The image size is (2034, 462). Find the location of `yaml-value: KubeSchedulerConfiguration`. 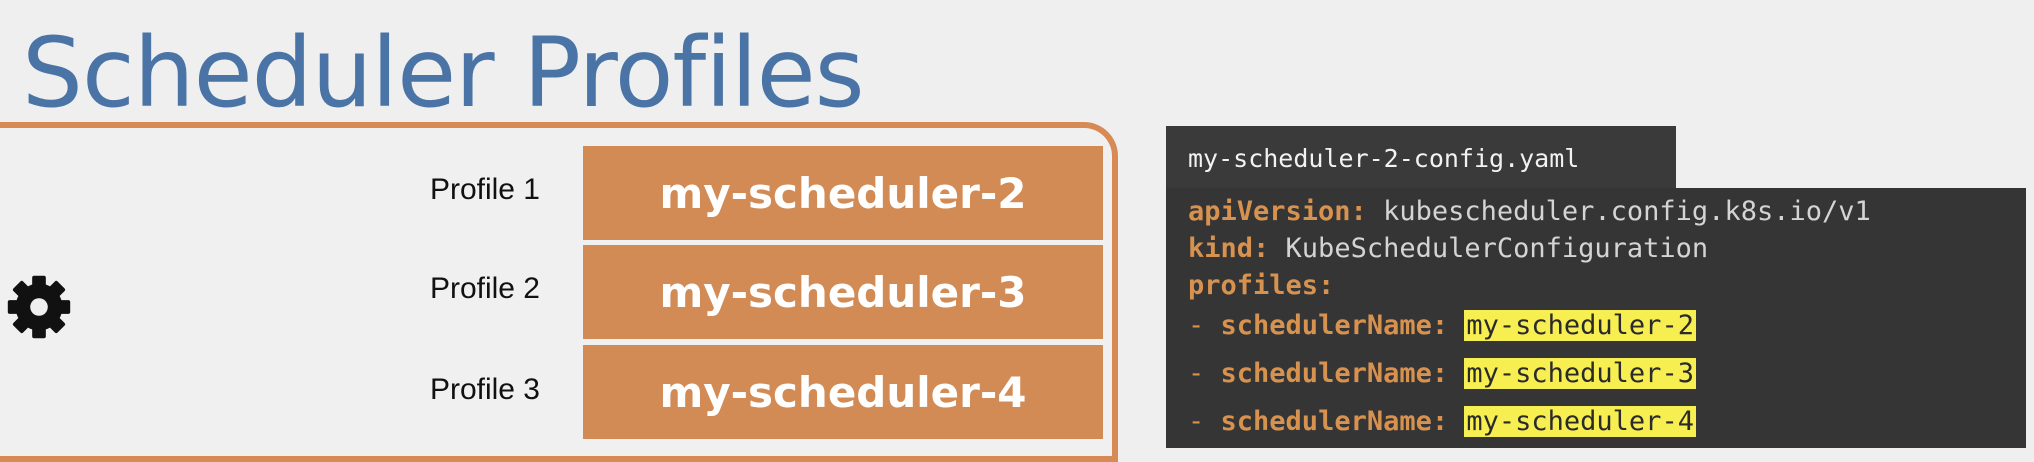

yaml-value: KubeSchedulerConfiguration is located at coordinates (1497, 248).